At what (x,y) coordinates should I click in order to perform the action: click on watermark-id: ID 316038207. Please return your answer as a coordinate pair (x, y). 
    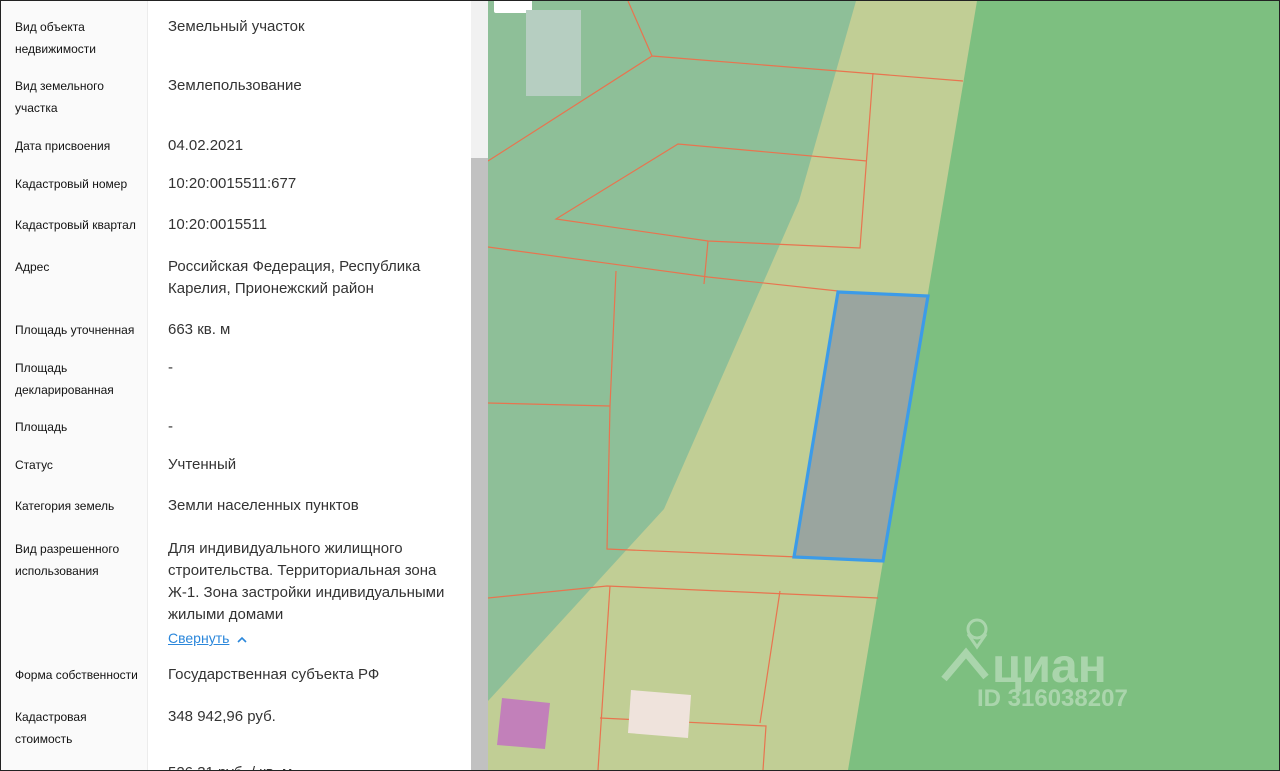
    Looking at the image, I should click on (1052, 698).